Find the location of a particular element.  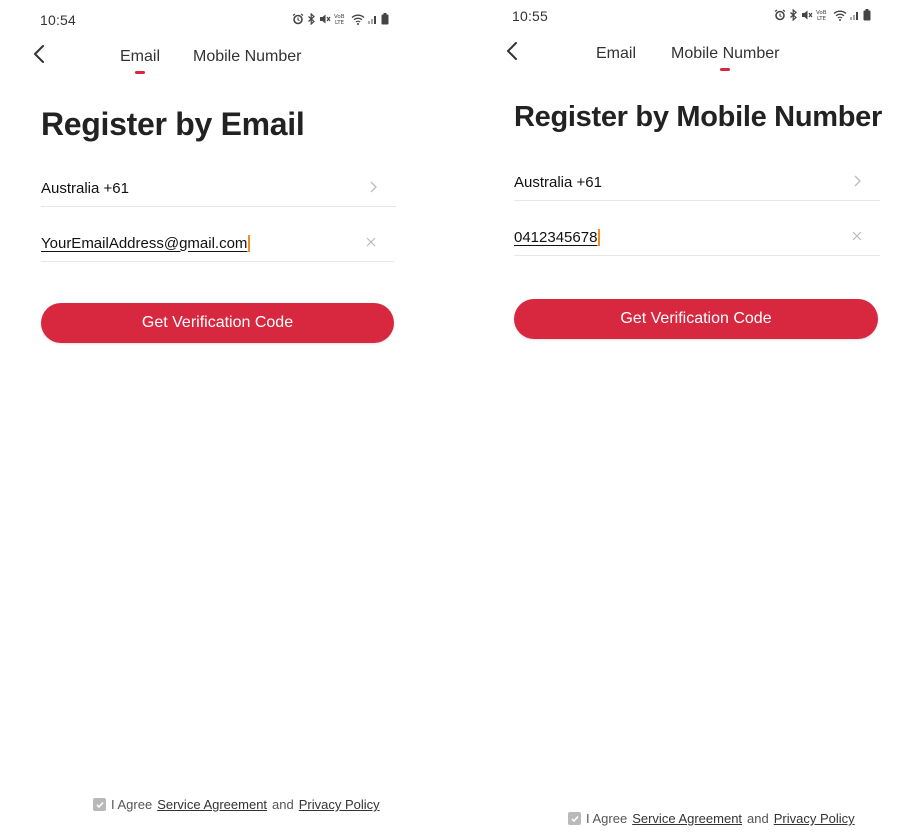

mobile-number-field: 0412345678 is located at coordinates (697, 237).